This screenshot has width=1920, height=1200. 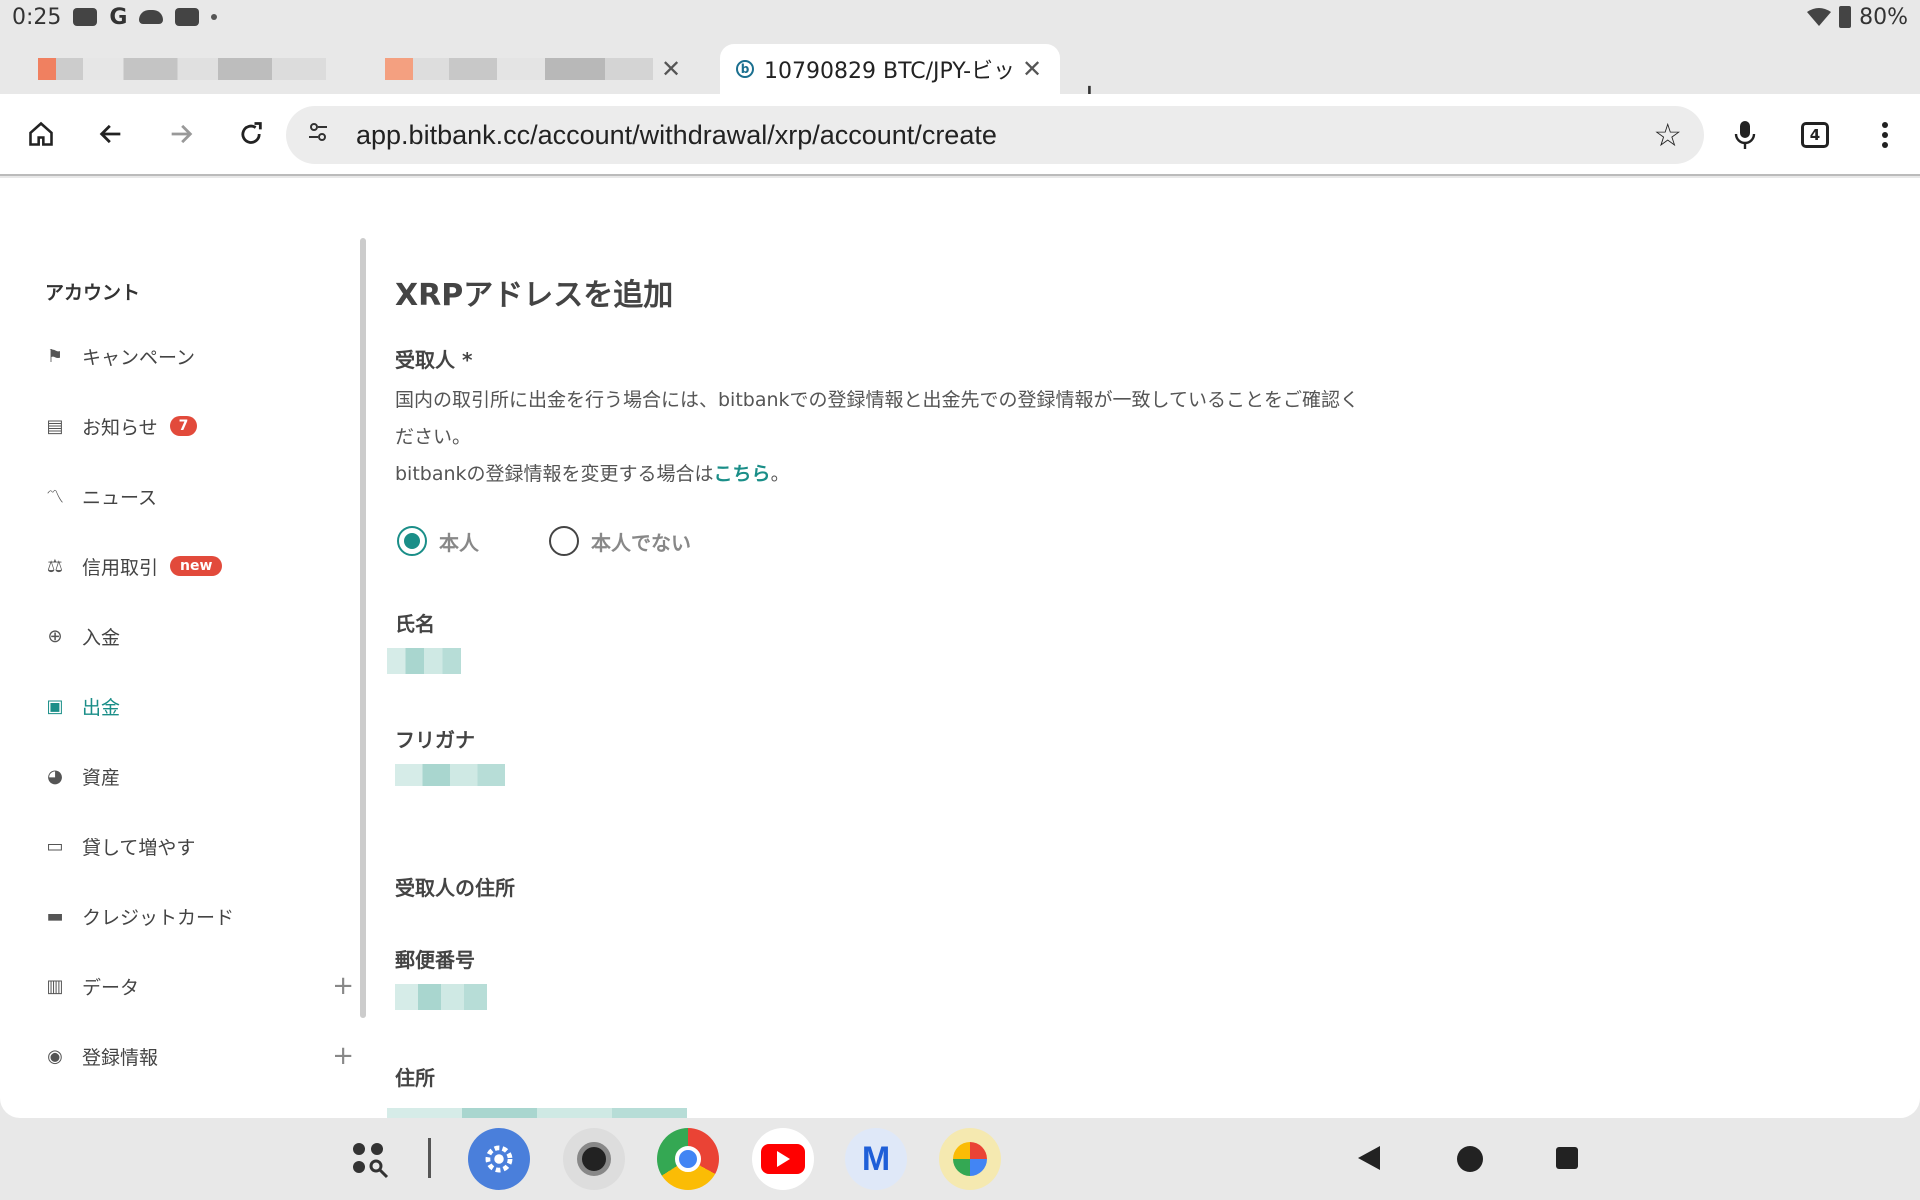 I want to click on name-label: 氏名, so click(x=415, y=624).